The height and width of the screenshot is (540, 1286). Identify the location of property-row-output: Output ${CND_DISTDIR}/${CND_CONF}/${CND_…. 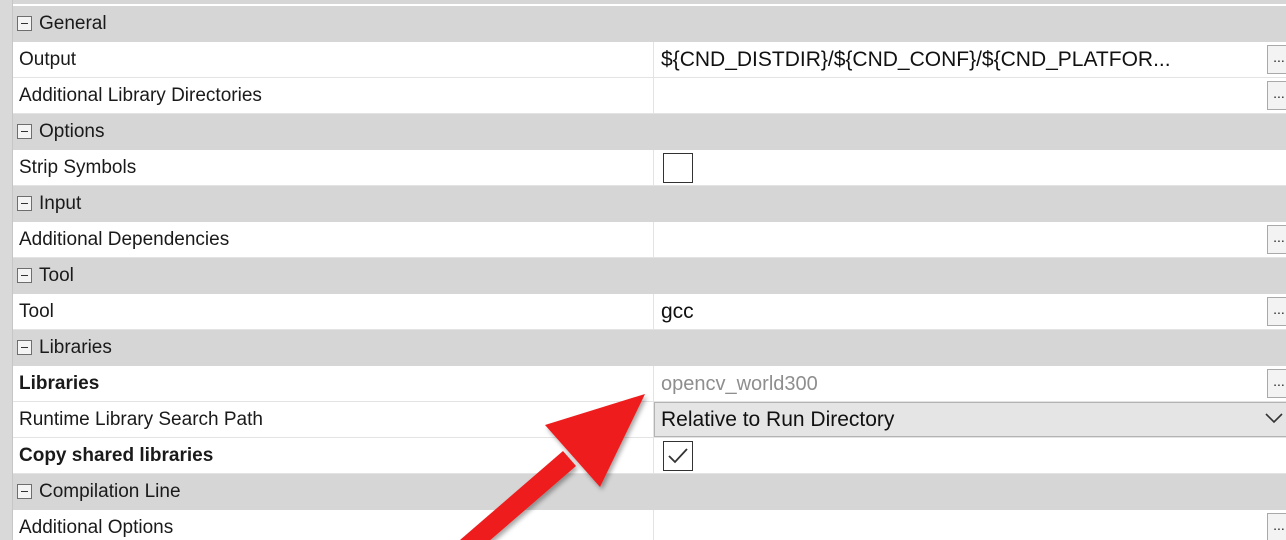
(649, 60).